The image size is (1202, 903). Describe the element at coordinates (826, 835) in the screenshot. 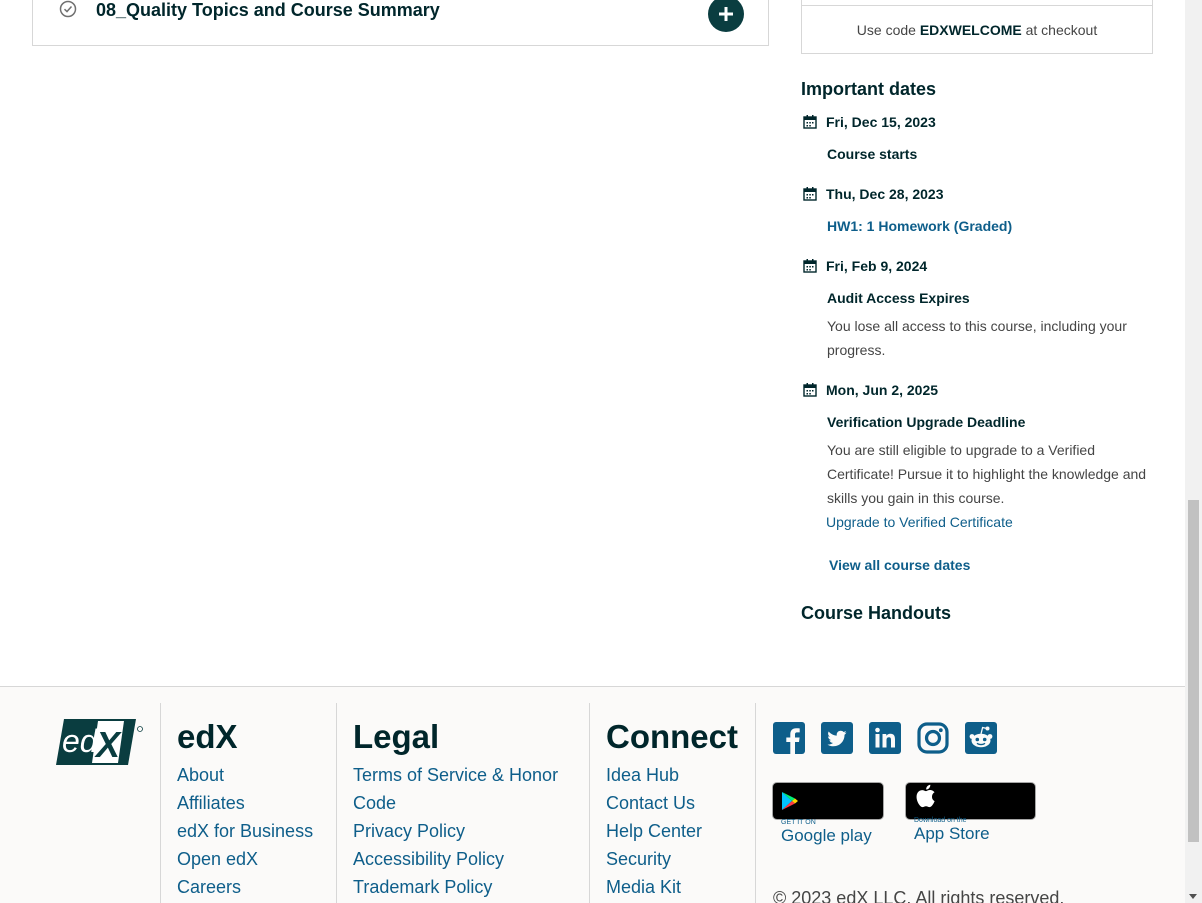

I see `google-play-big: Google play` at that location.